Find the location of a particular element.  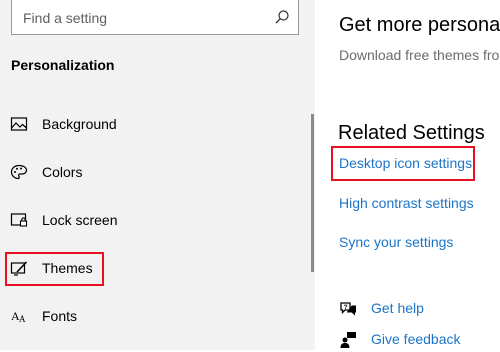

section-title: Personalization is located at coordinates (63, 65).